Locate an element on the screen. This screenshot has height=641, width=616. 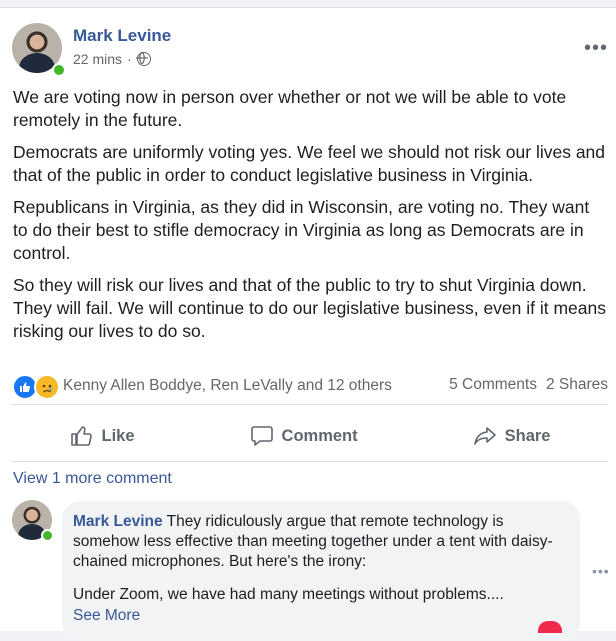
share-label: Share is located at coordinates (527, 435).